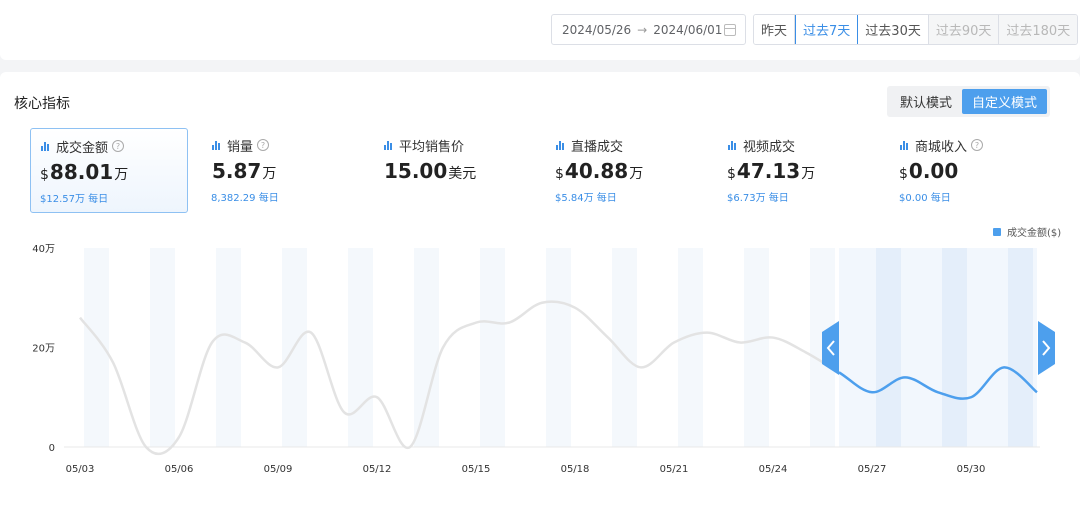 This screenshot has height=505, width=1080. What do you see at coordinates (179, 469) in the screenshot?
I see `x-tick-label: 05/06` at bounding box center [179, 469].